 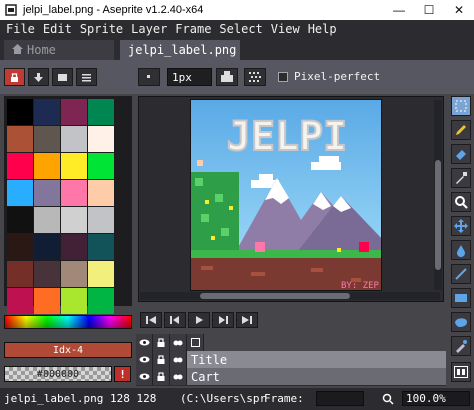 What do you see at coordinates (461, 154) in the screenshot?
I see `eraser-icon` at bounding box center [461, 154].